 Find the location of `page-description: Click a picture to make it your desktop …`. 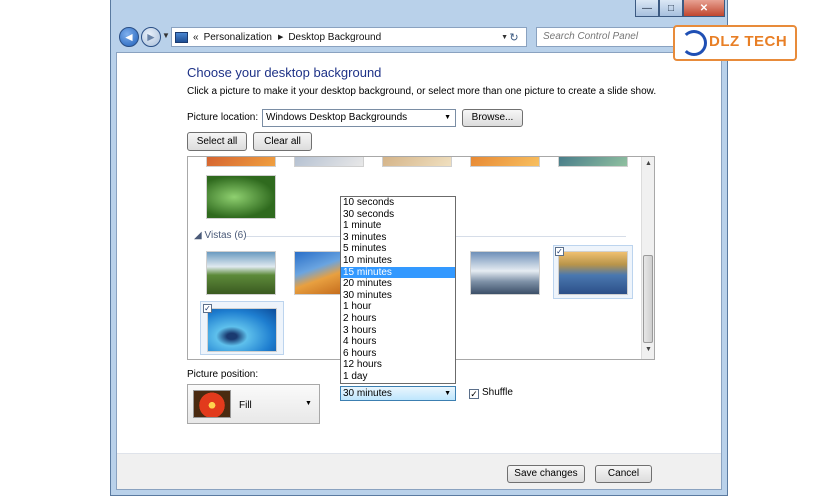

page-description: Click a picture to make it your desktop … is located at coordinates (422, 91).